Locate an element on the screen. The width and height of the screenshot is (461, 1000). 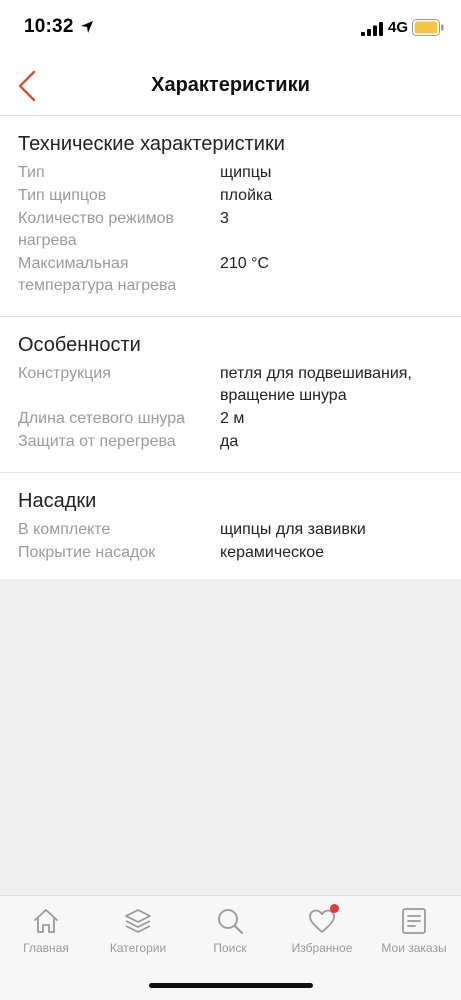
battery-icon is located at coordinates (428, 27).